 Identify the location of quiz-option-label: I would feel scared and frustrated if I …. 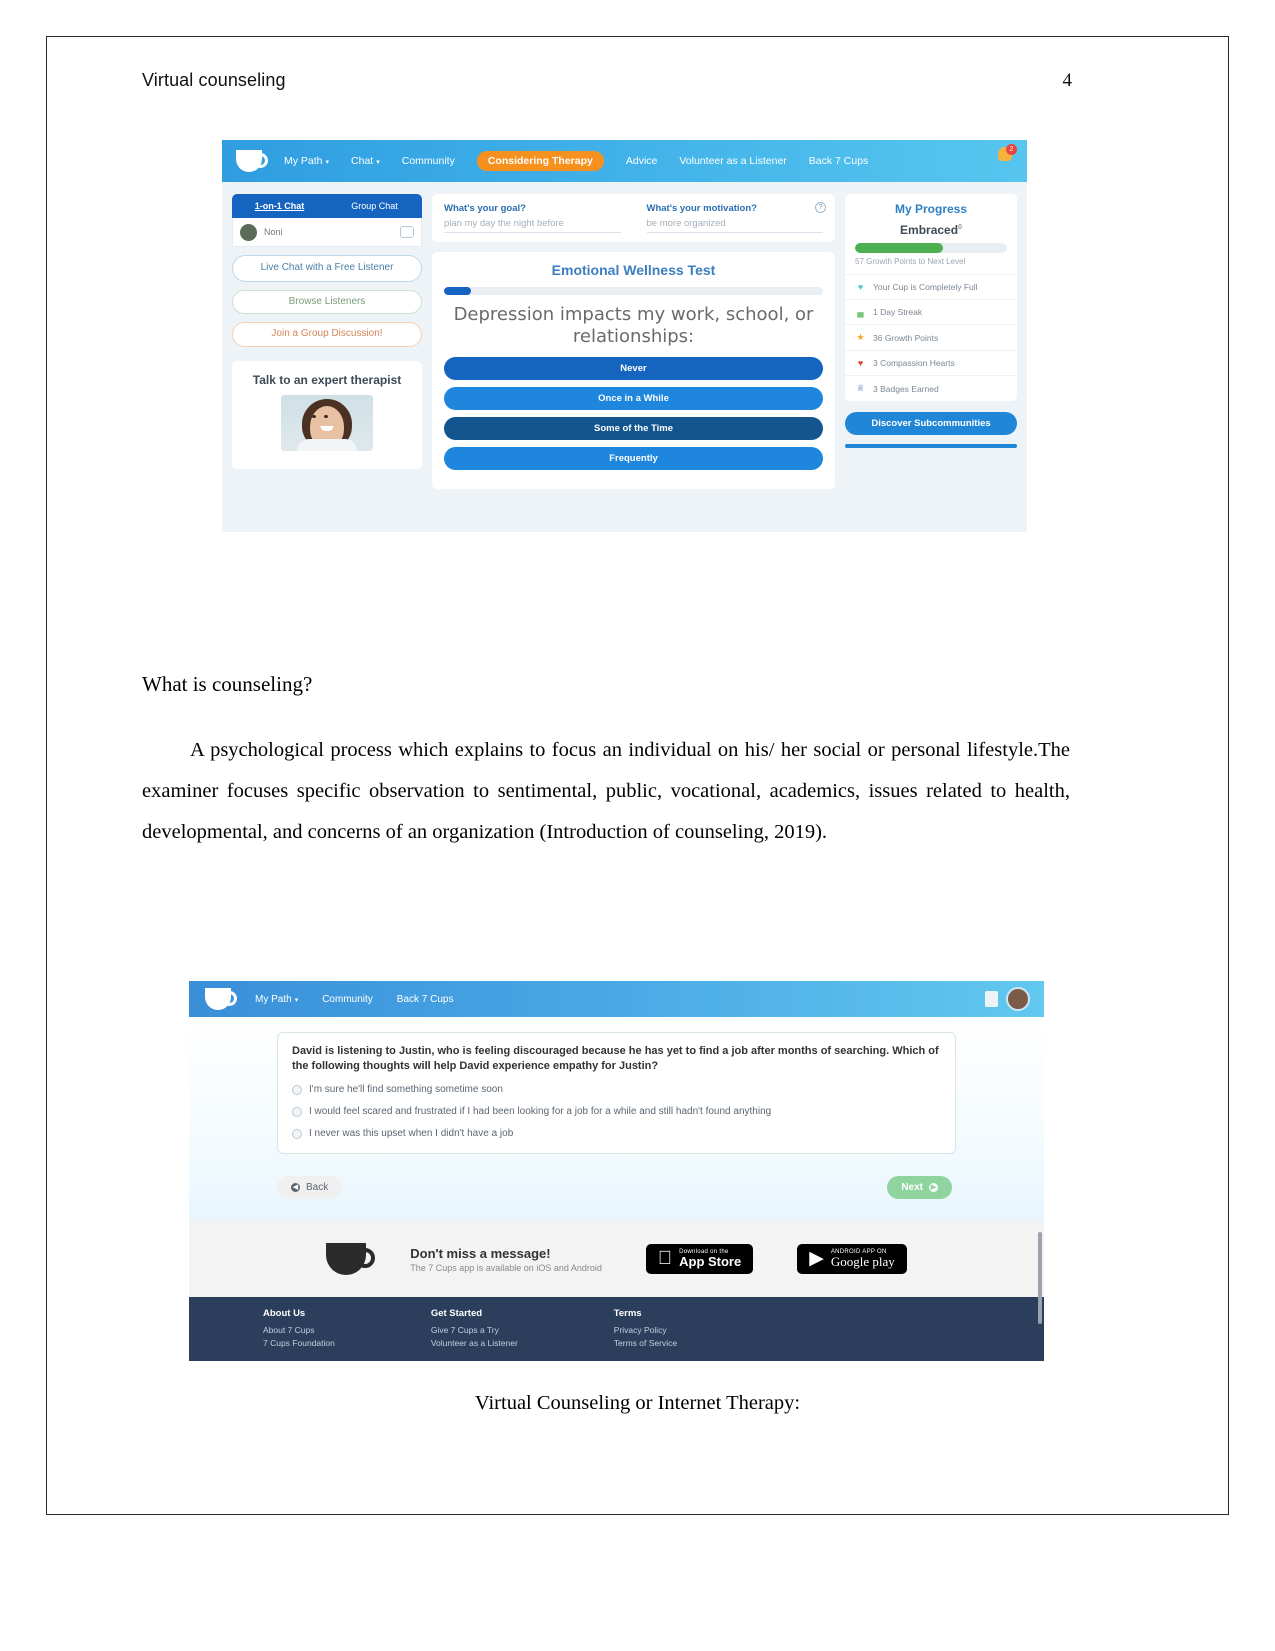
(540, 1111).